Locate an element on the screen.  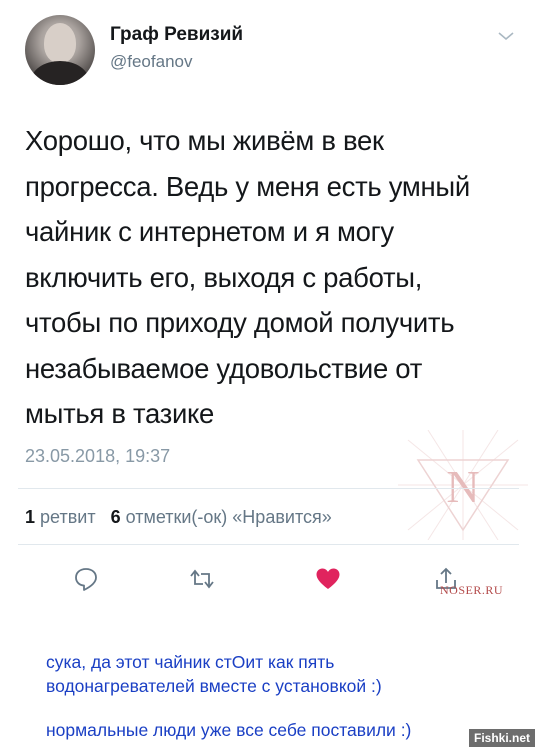
tweet-stats: 1 ретвит 6 отметки(-ок) «Нравится» is located at coordinates (178, 517).